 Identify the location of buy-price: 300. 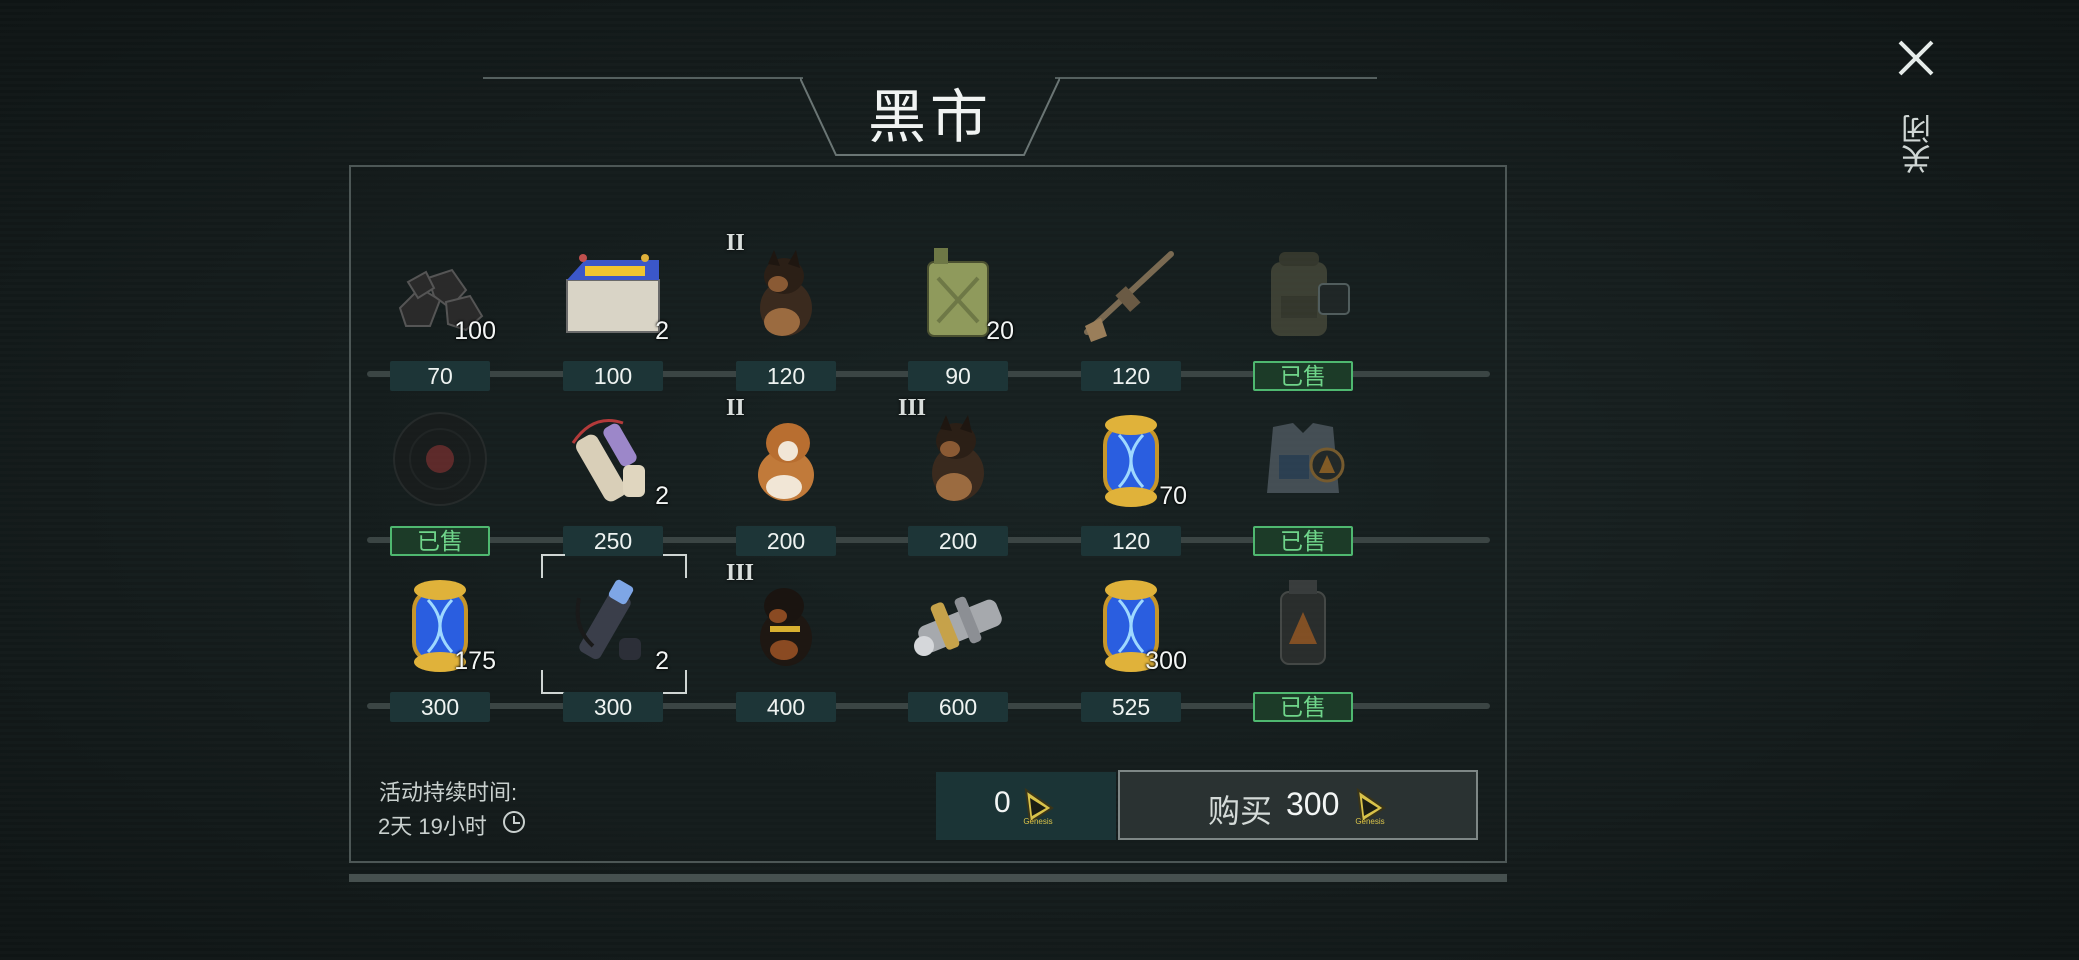
(1313, 804).